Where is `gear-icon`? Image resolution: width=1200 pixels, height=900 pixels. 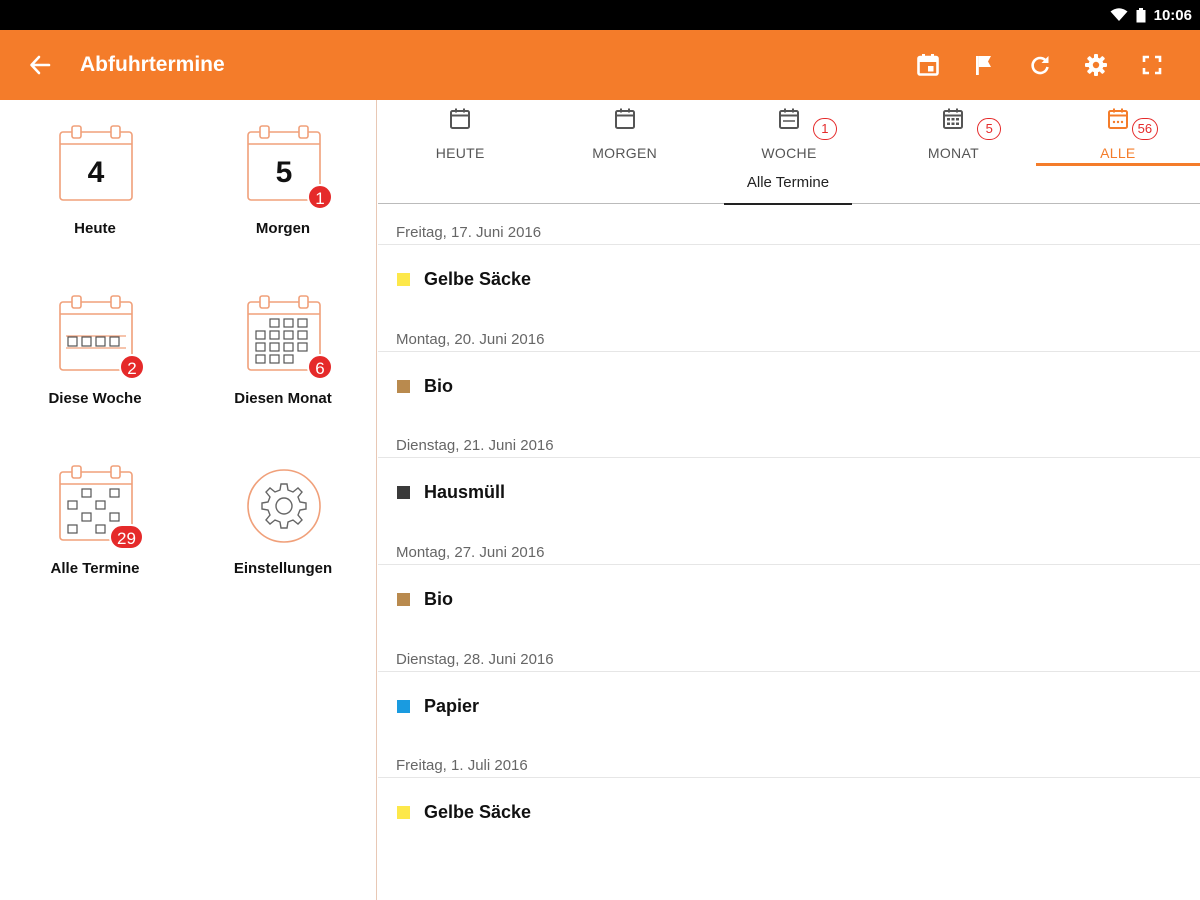
gear-icon is located at coordinates (284, 506).